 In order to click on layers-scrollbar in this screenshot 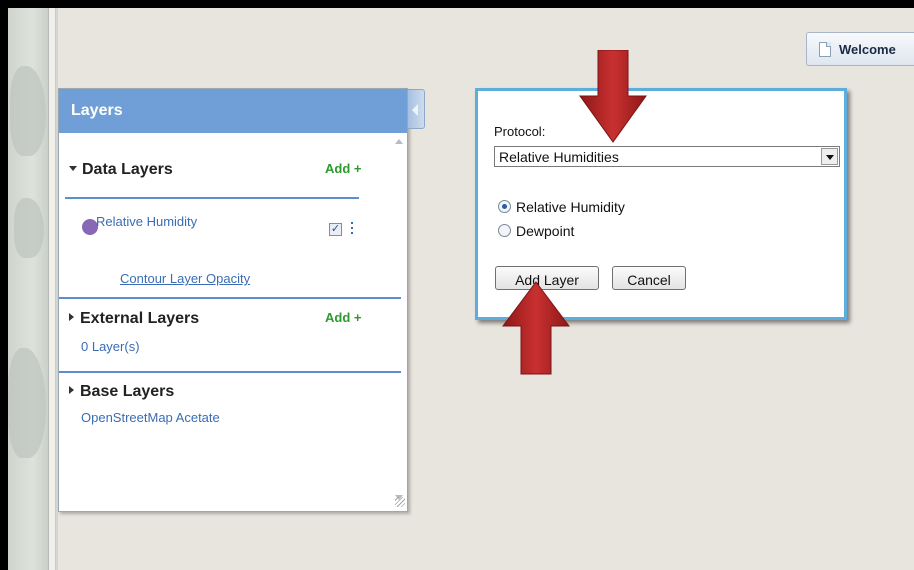, I will do `click(399, 321)`.